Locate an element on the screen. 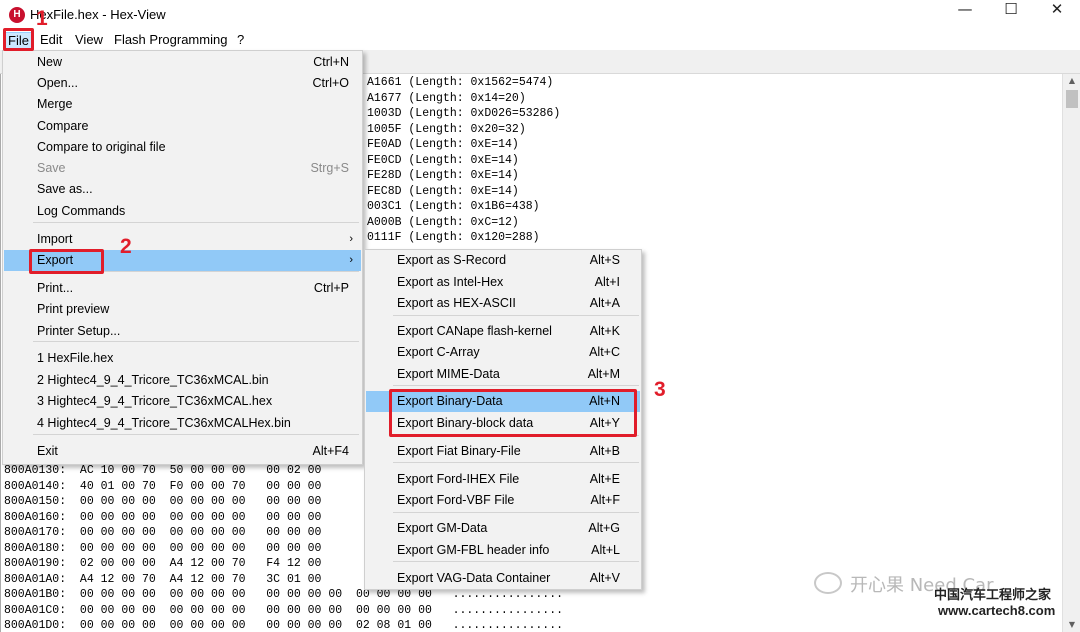 Image resolution: width=1080 pixels, height=632 pixels. menu-item-label: Export GM-Data is located at coordinates (442, 528).